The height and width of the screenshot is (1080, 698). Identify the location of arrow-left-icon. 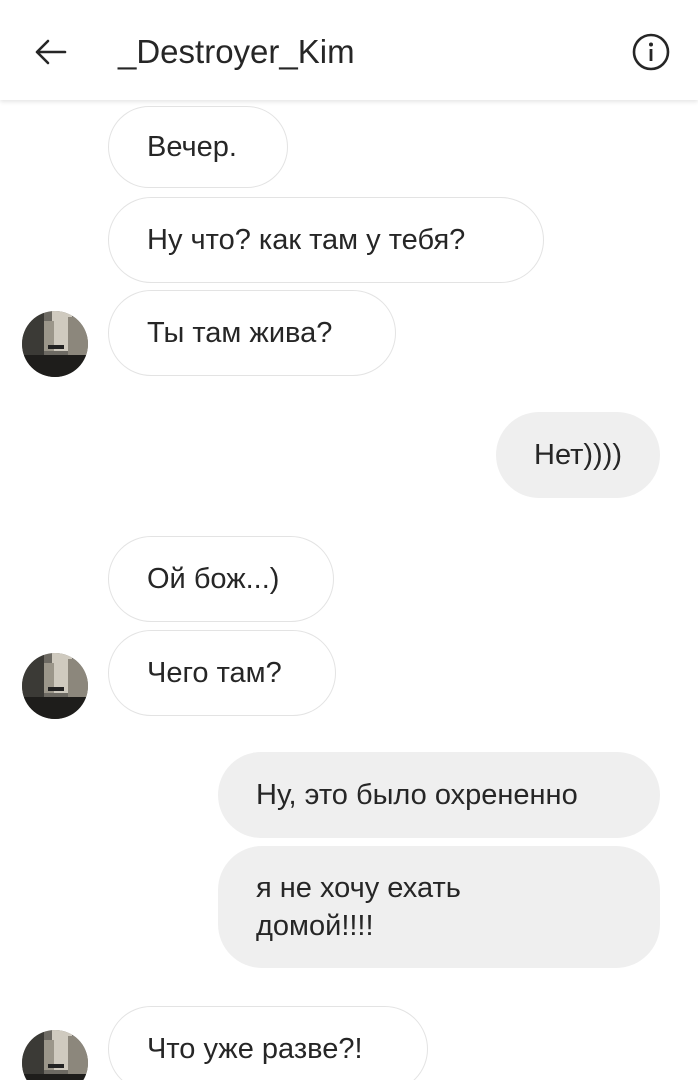
(51, 52).